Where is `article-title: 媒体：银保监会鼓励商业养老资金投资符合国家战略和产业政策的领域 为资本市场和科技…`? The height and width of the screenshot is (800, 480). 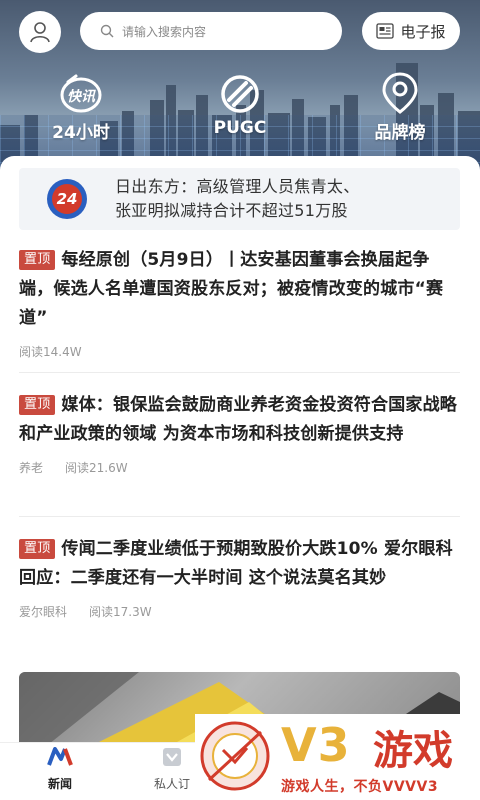 article-title: 媒体：银保监会鼓励商业养老资金投资符合国家战略和产业政策的领域 为资本市场和科技… is located at coordinates (238, 419).